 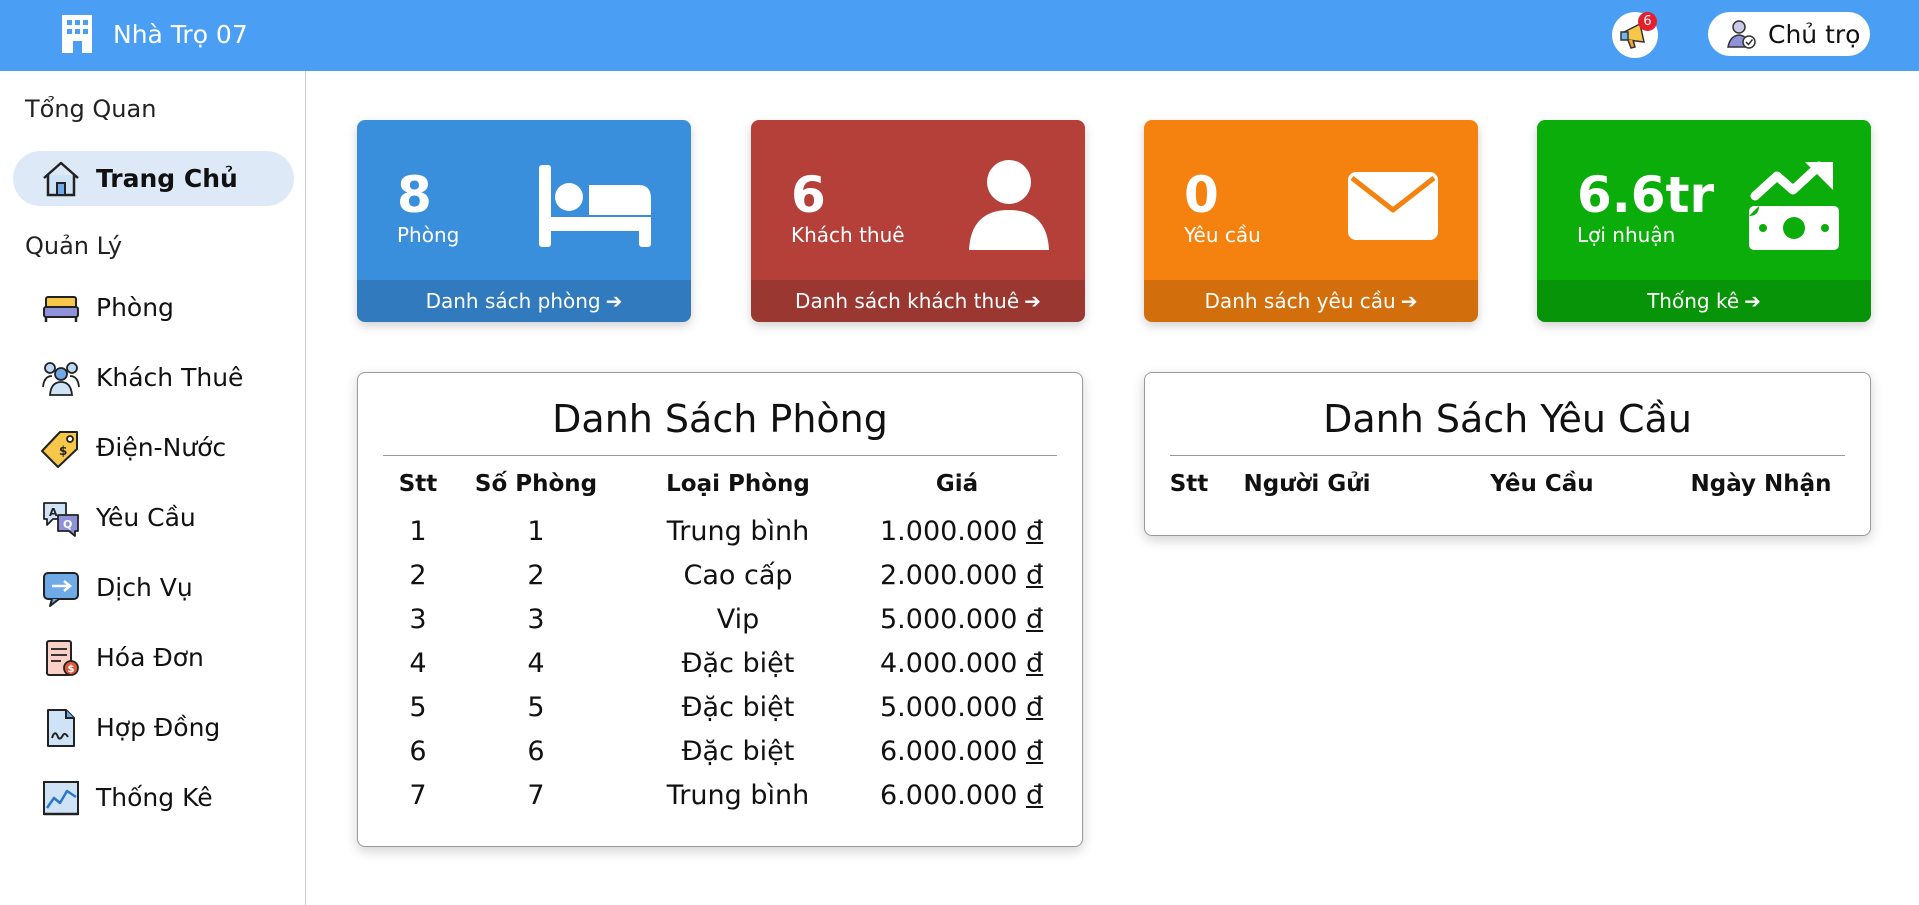 I want to click on room-price: 1.000.000 đ, so click(x=962, y=531).